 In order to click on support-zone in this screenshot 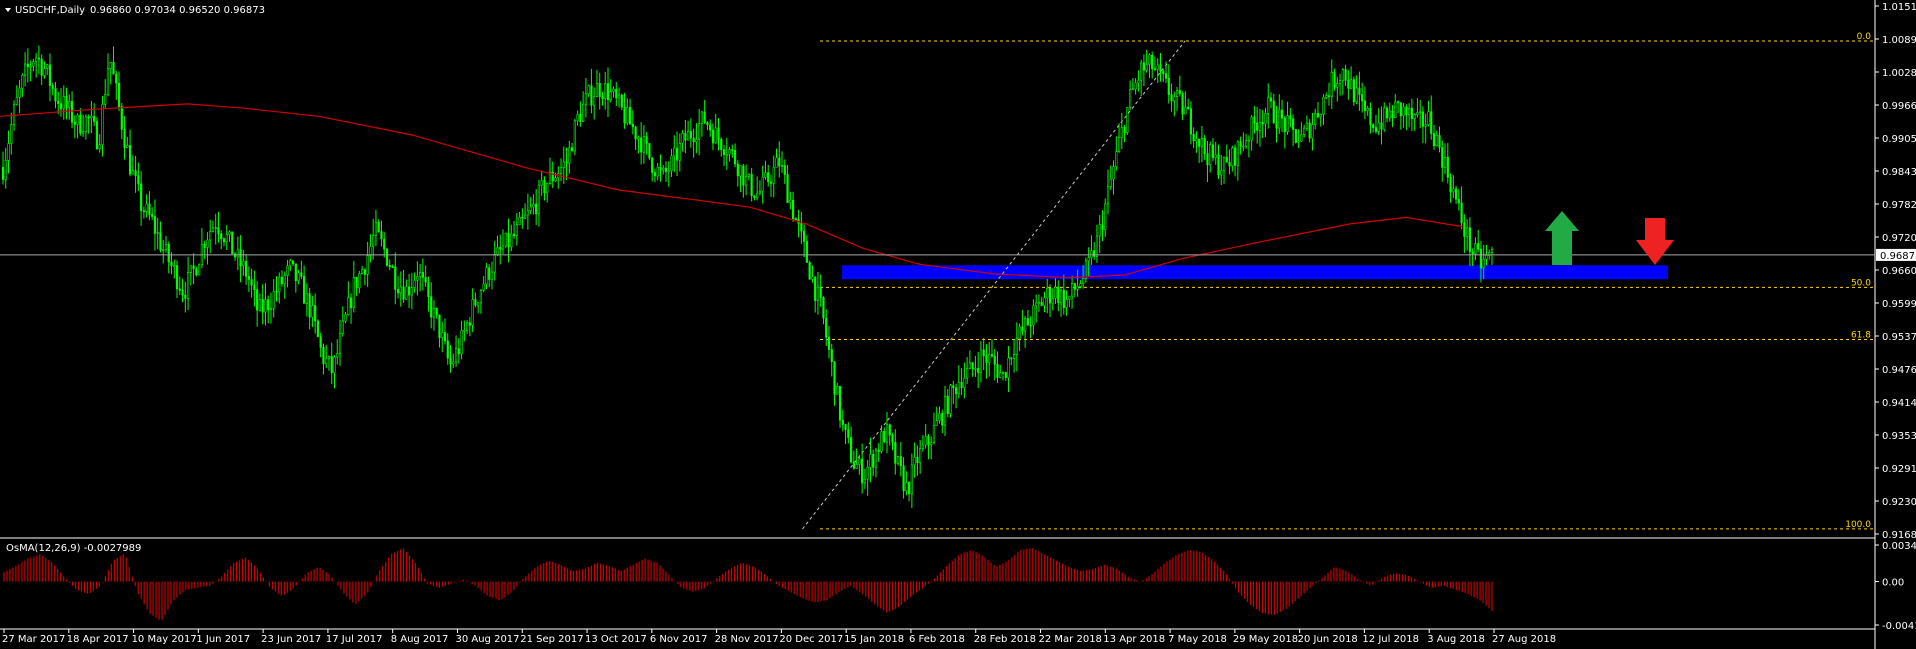, I will do `click(1255, 272)`.